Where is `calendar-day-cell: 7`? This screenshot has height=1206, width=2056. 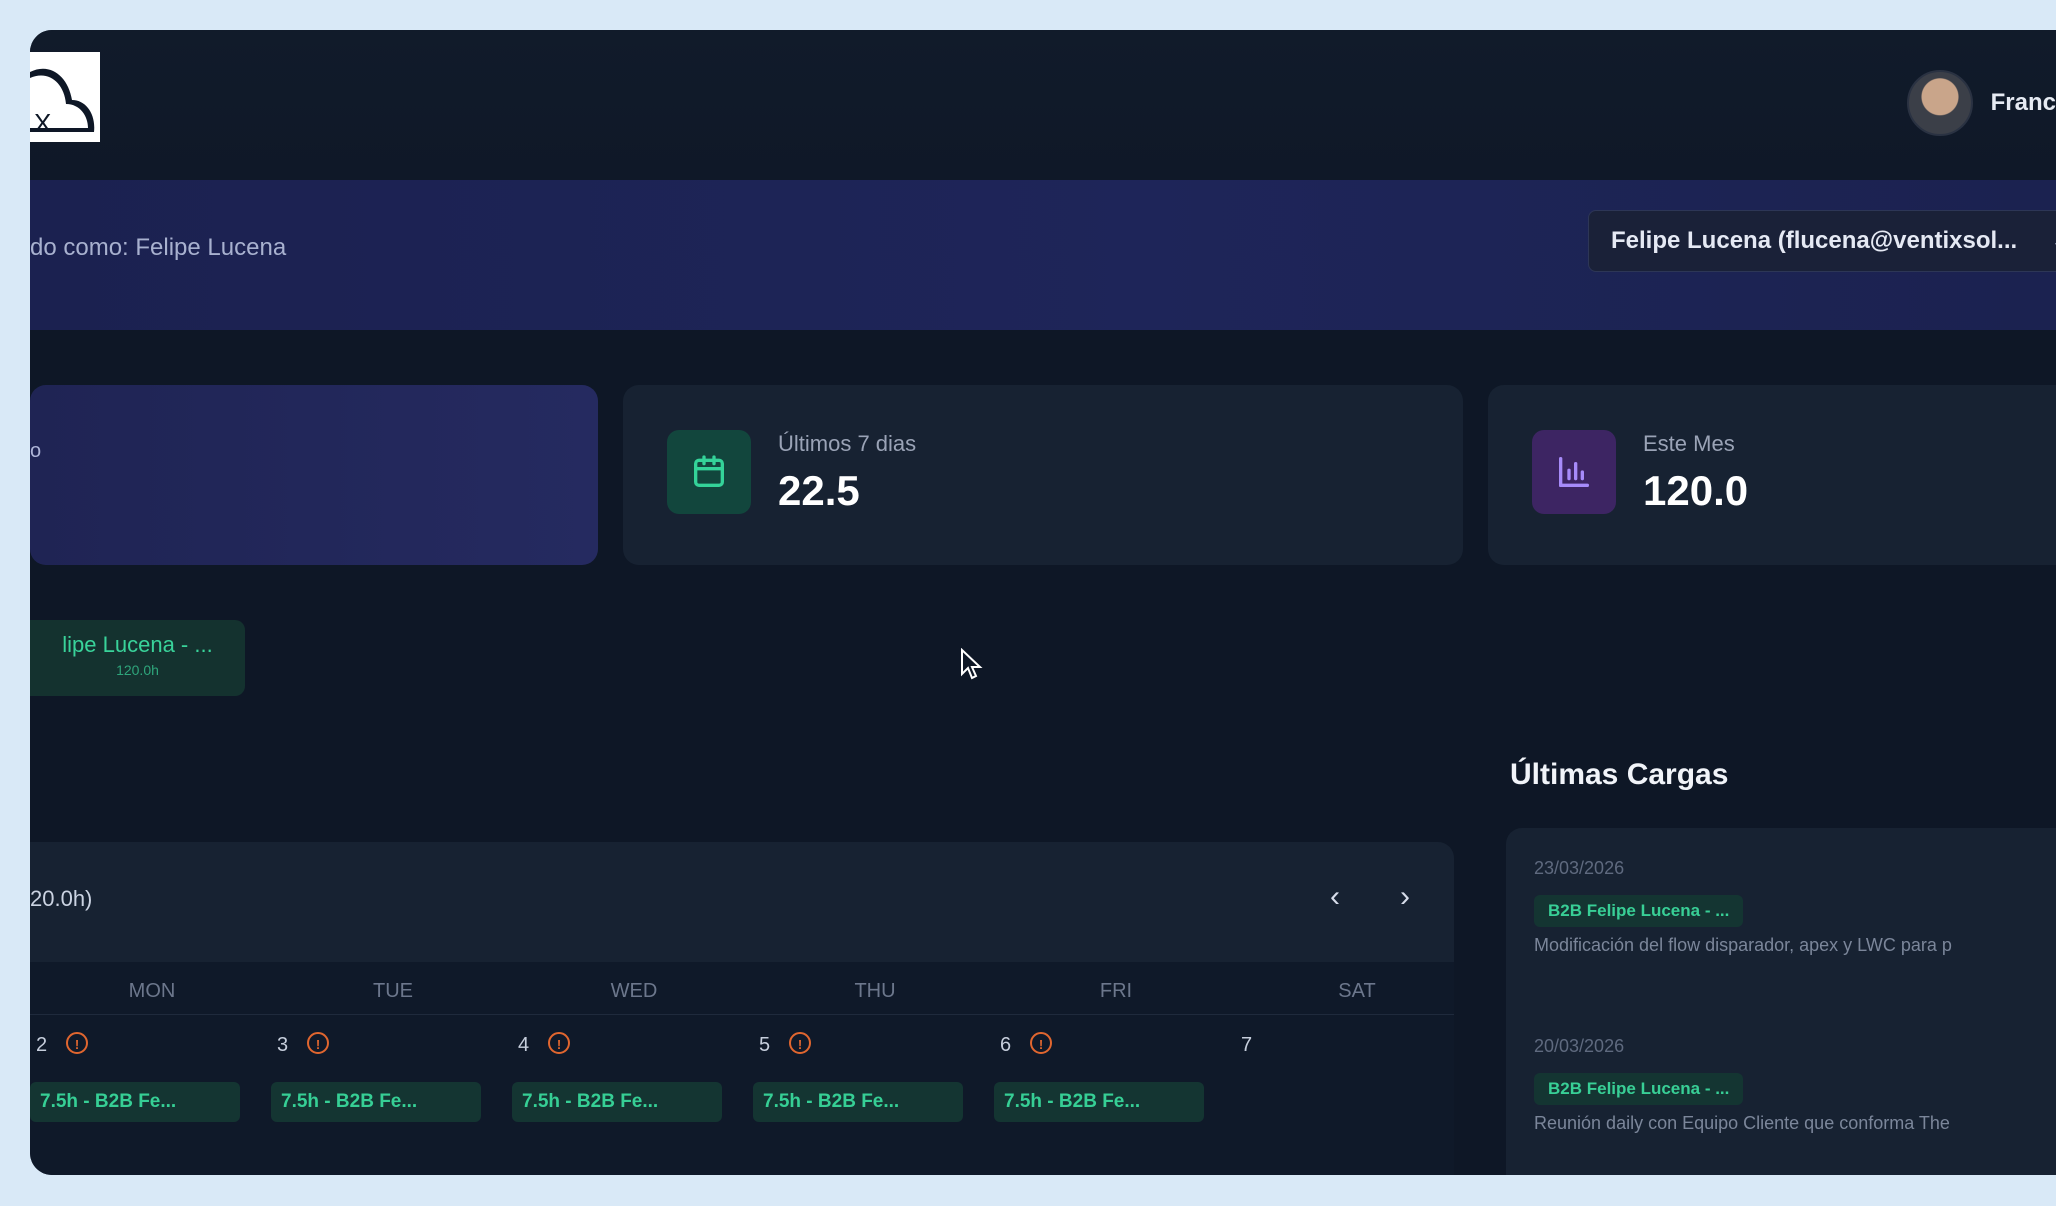
calendar-day-cell: 7 is located at coordinates (1355, 1084).